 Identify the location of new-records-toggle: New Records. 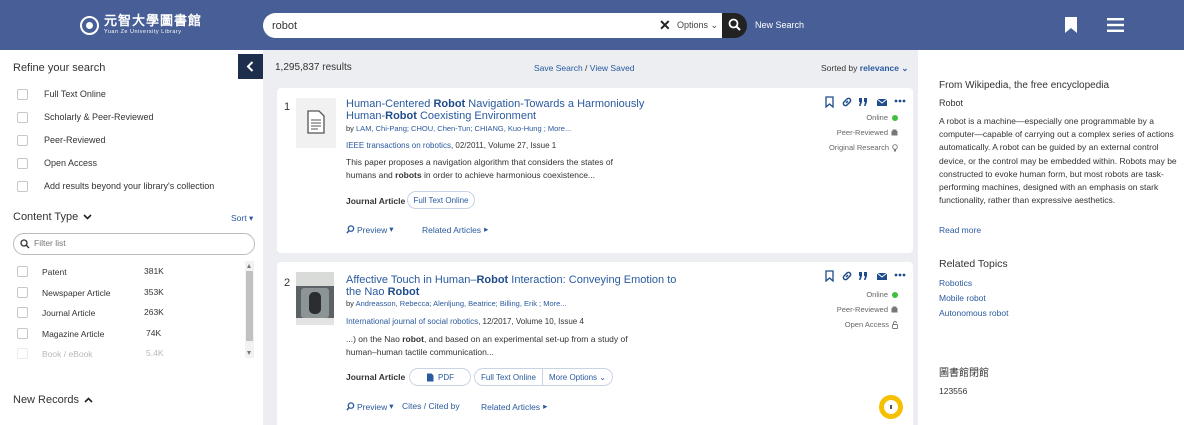
(53, 400).